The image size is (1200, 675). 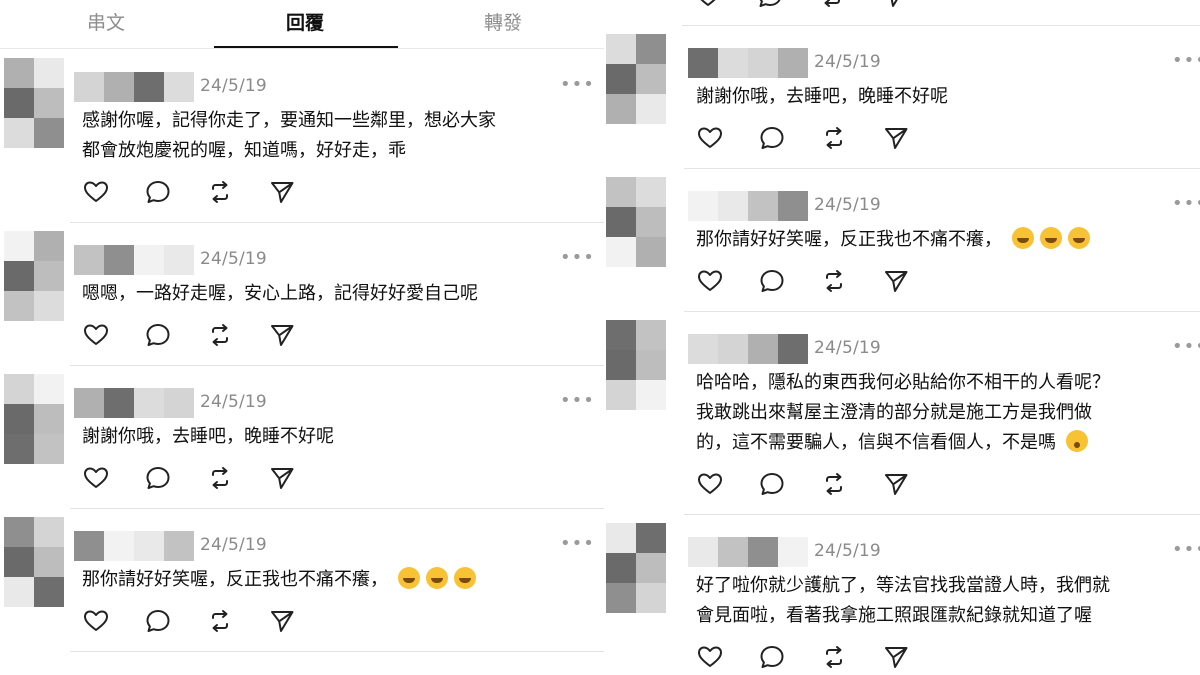 What do you see at coordinates (337, 651) in the screenshot?
I see `reply-divider` at bounding box center [337, 651].